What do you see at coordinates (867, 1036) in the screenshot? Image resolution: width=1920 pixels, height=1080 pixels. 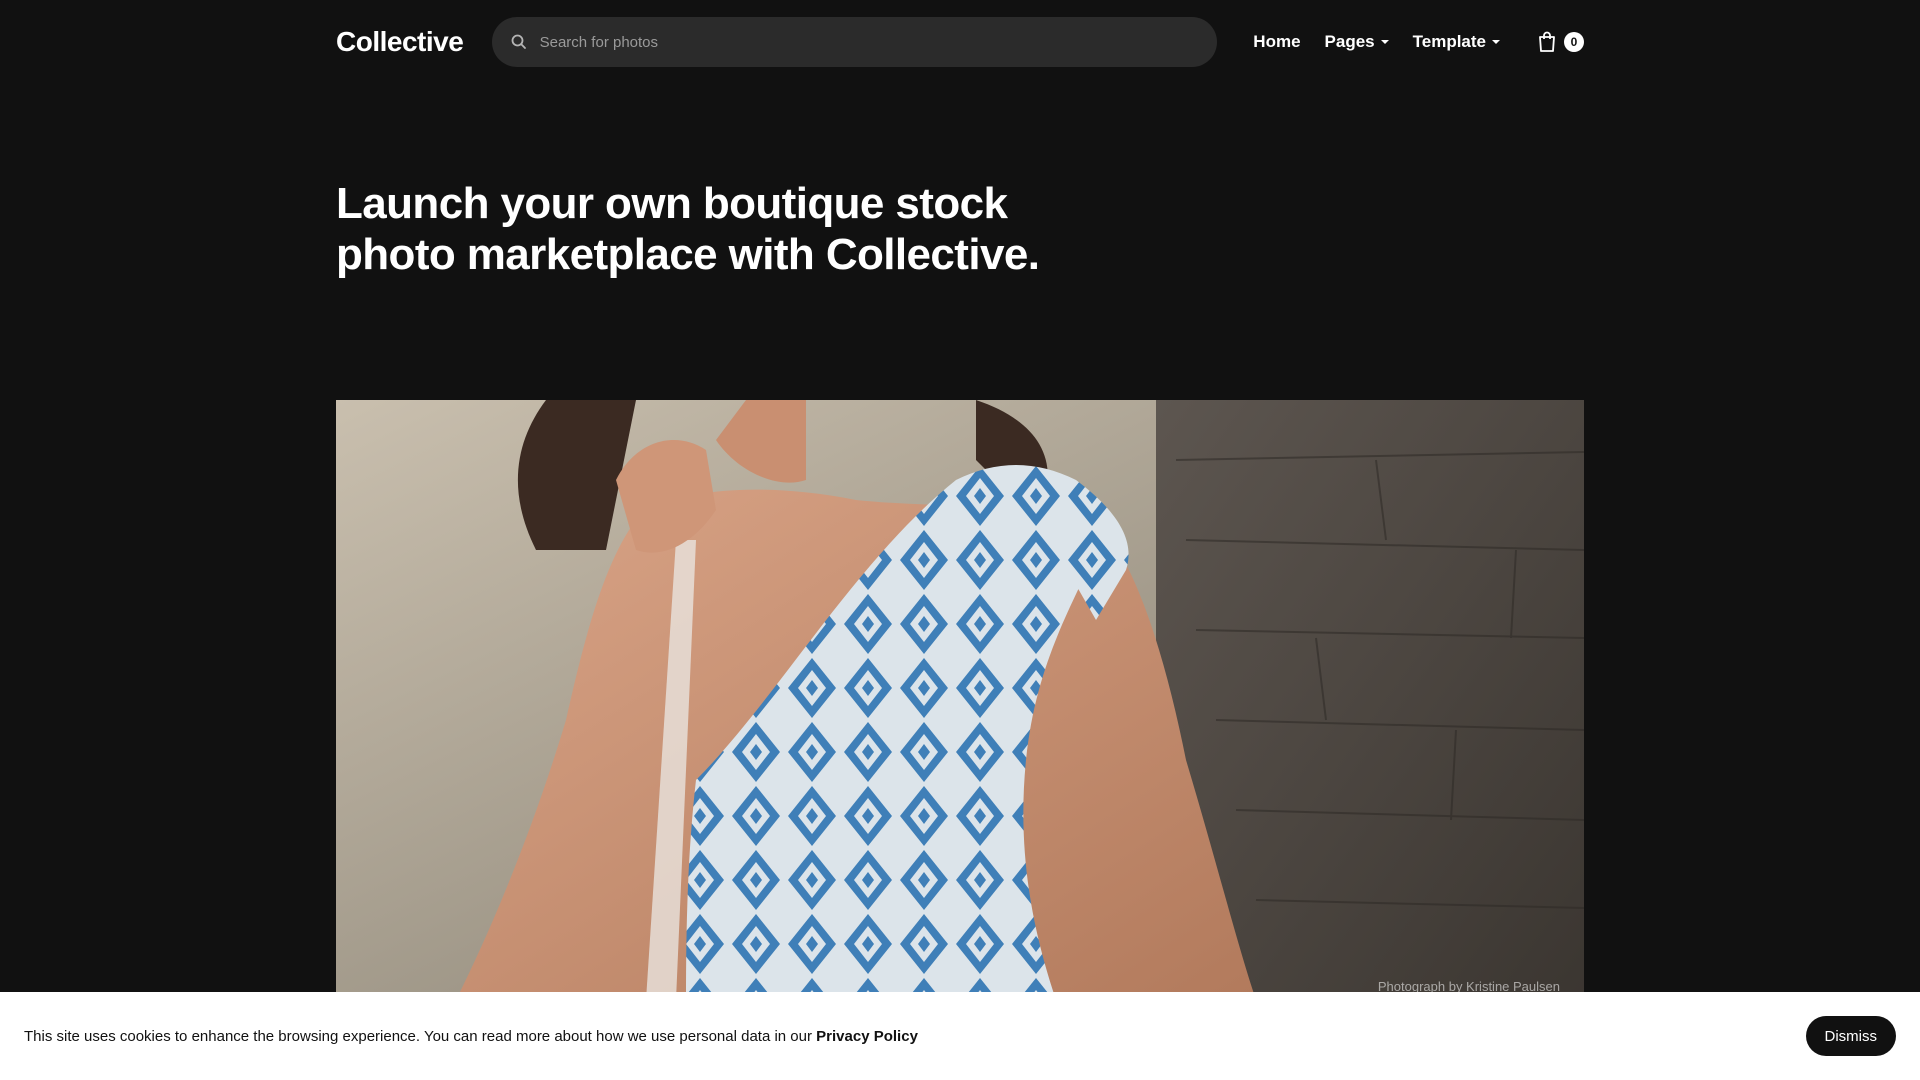 I see `privacy-policy-link: Privacy Policy` at bounding box center [867, 1036].